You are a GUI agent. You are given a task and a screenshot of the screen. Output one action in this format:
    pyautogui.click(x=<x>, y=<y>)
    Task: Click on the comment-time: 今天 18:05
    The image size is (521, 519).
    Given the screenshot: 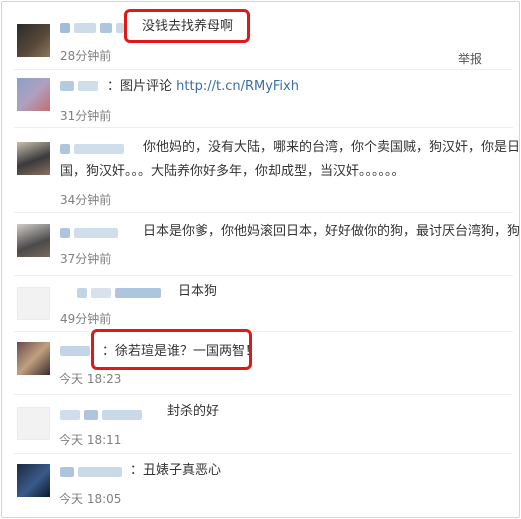 What is the action you would take?
    pyautogui.click(x=90, y=499)
    